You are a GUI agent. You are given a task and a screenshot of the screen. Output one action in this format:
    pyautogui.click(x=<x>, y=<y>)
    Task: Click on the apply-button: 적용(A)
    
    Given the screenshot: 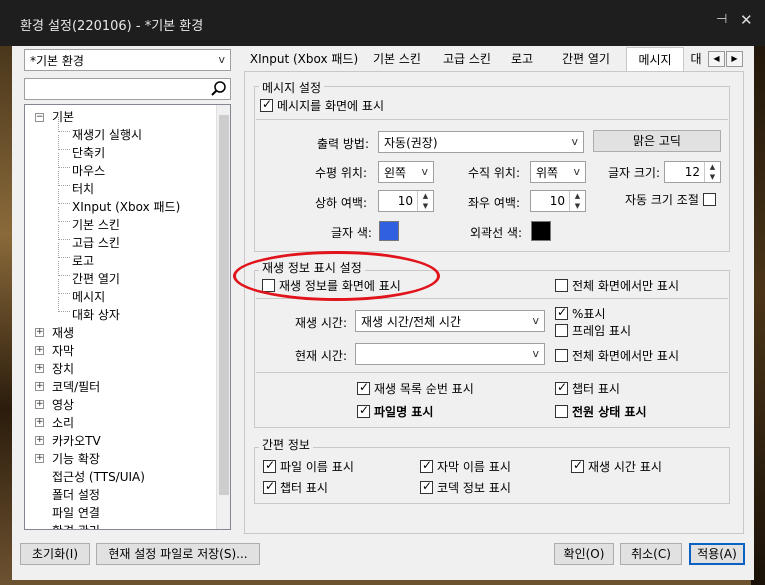 What is the action you would take?
    pyautogui.click(x=717, y=554)
    